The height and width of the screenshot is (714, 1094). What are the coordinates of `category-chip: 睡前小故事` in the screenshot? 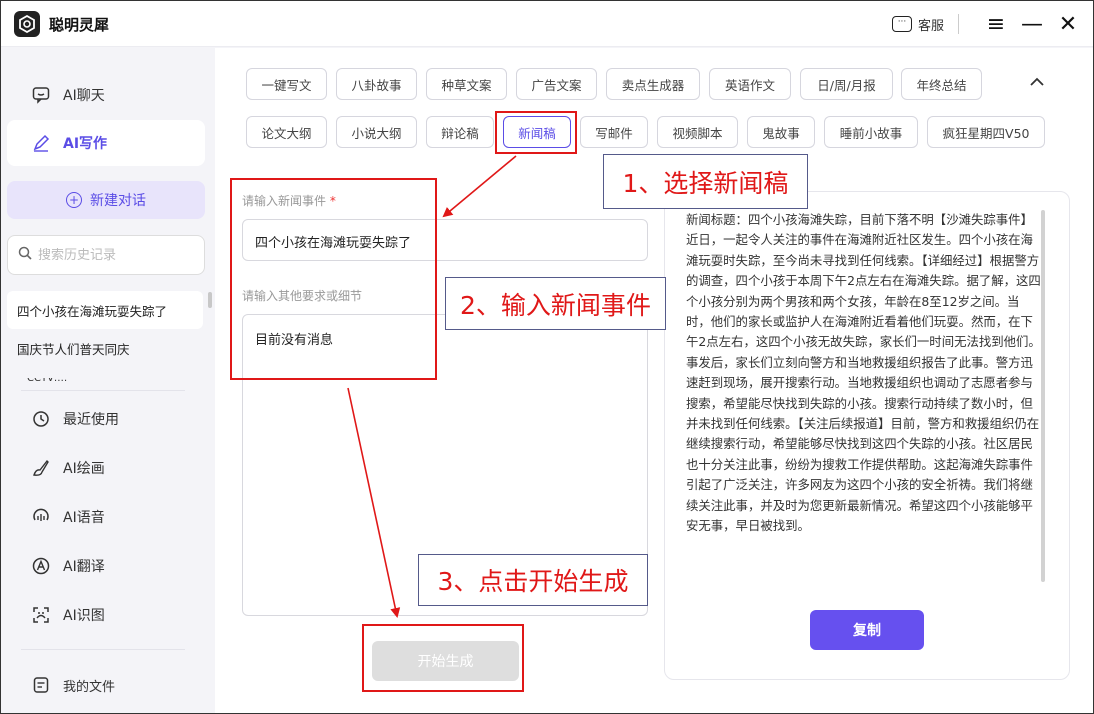 It's located at (871, 132).